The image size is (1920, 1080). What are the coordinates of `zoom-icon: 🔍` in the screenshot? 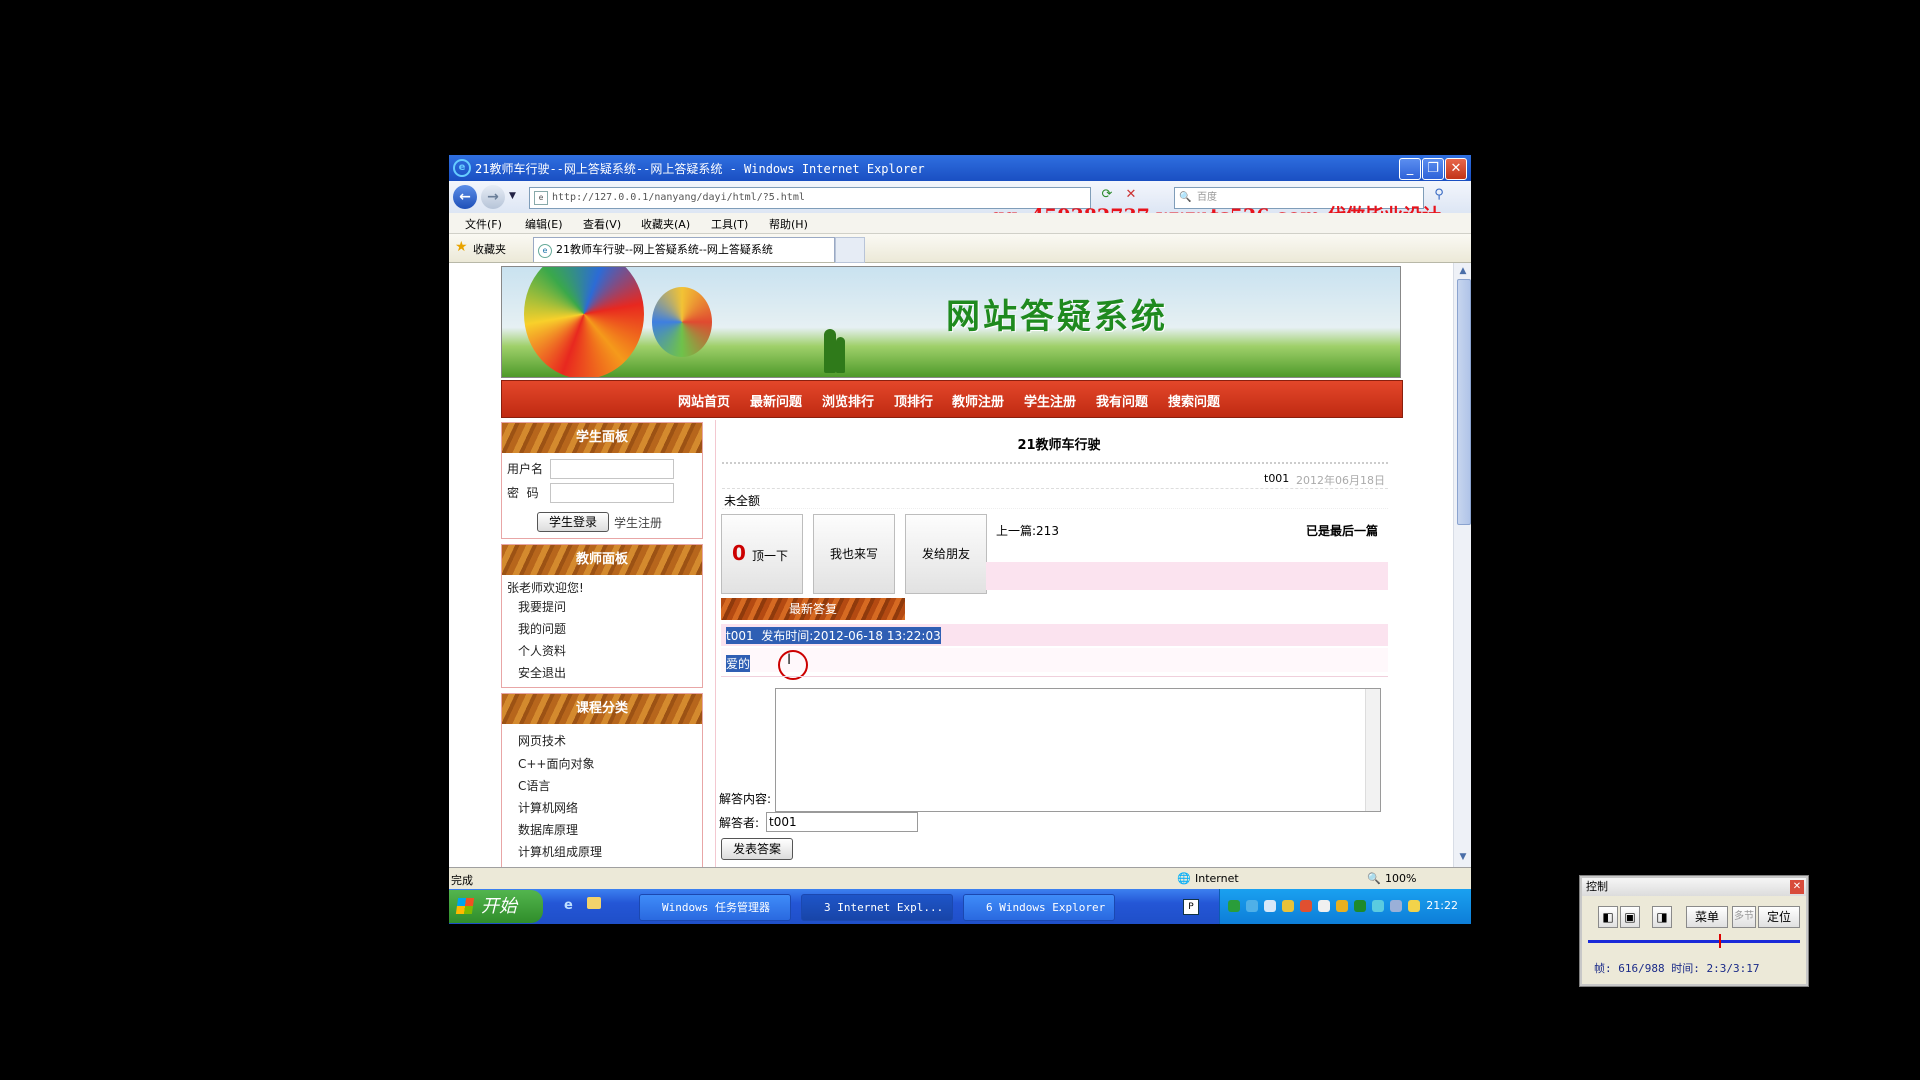 It's located at (1374, 878).